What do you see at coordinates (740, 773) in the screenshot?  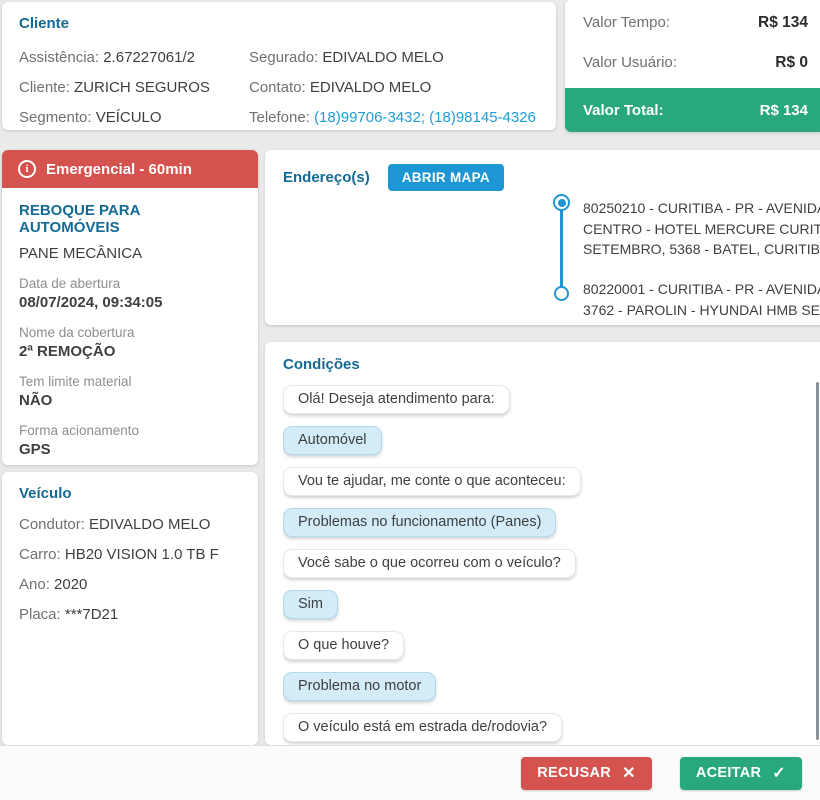 I see `accept-button: ACEITAR ✓` at bounding box center [740, 773].